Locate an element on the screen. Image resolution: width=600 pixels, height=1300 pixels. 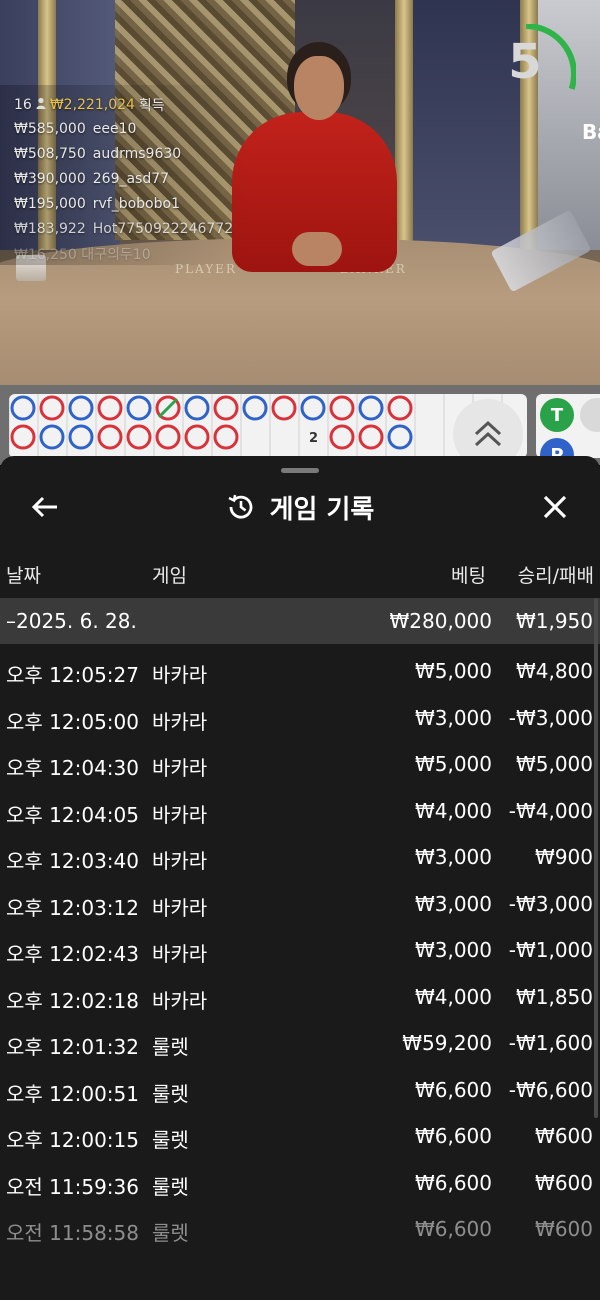
row-time: 오후 12:05:00 is located at coordinates (72, 721).